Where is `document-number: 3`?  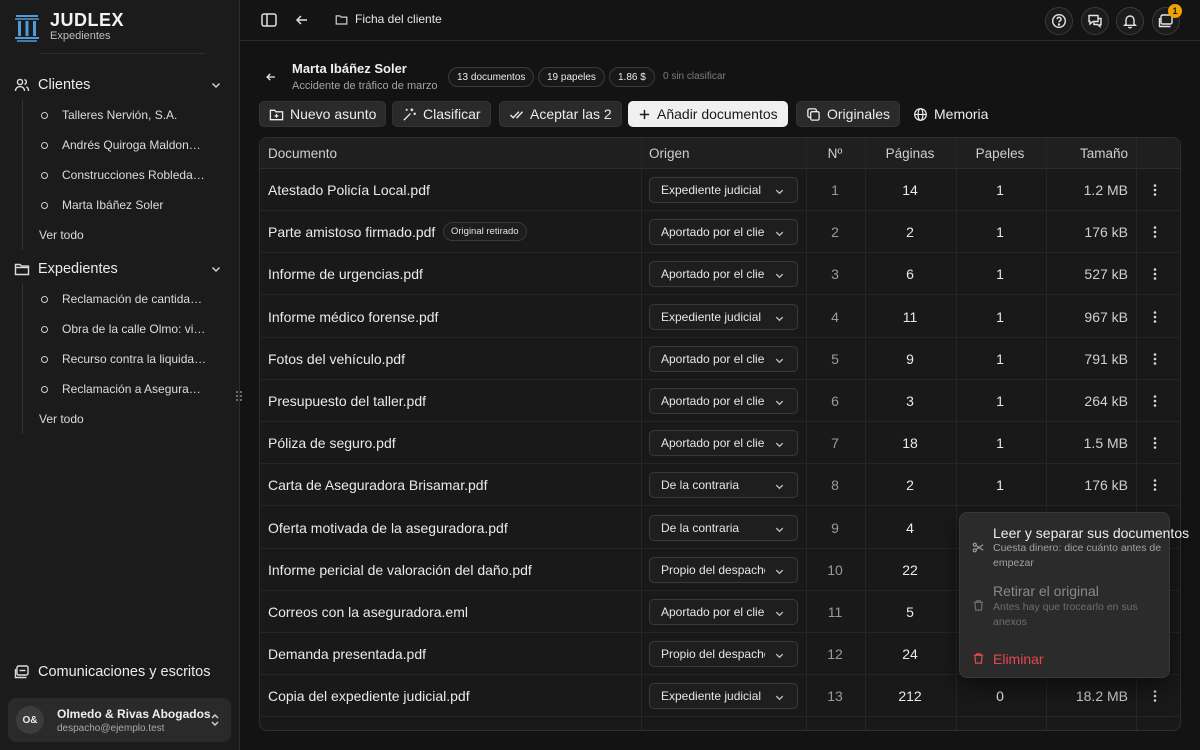
document-number: 3 is located at coordinates (835, 274).